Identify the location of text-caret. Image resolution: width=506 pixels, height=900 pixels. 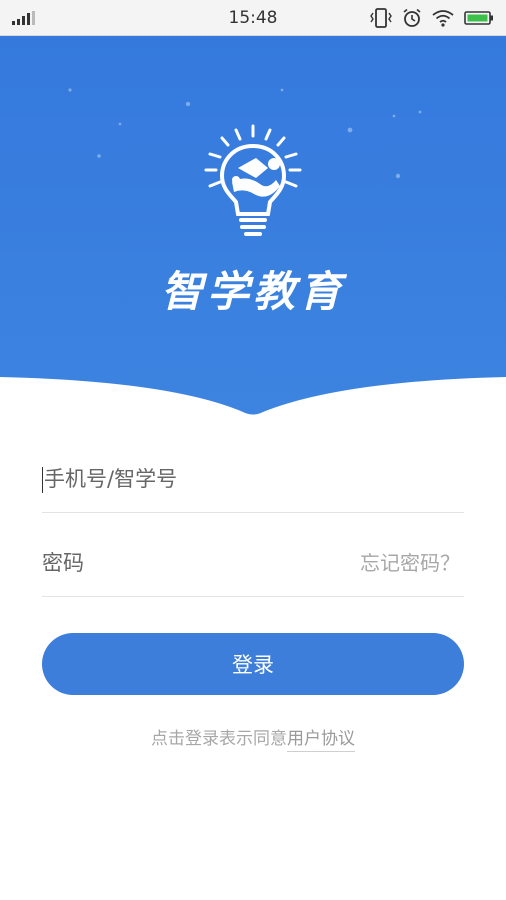
(42, 480).